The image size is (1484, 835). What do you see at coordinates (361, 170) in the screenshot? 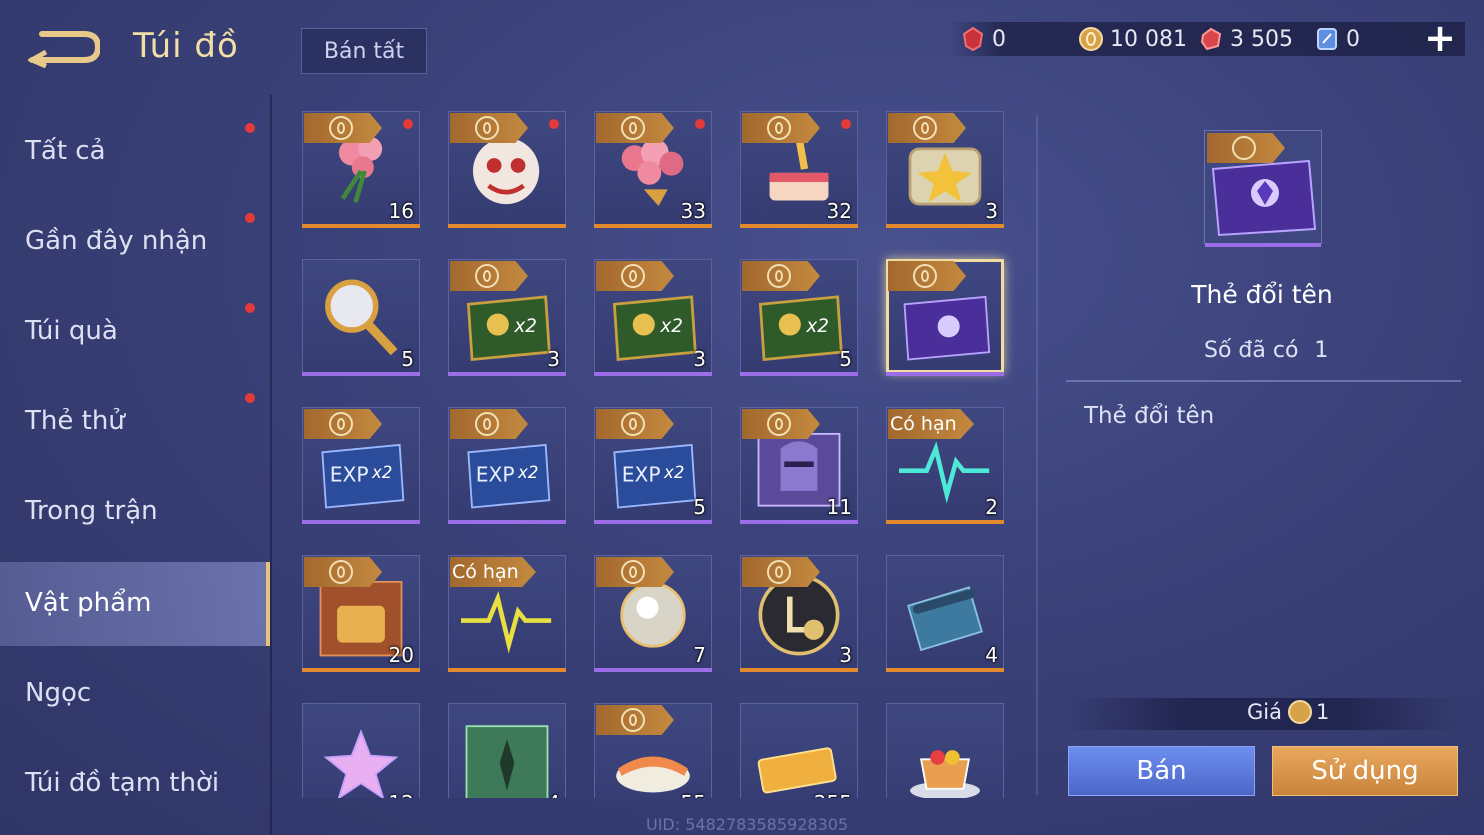
I see `item-slot: 16` at bounding box center [361, 170].